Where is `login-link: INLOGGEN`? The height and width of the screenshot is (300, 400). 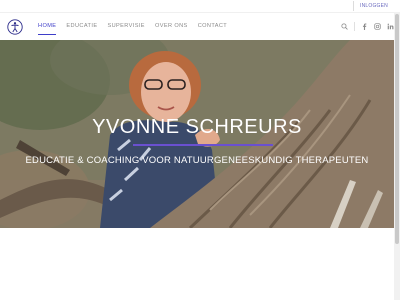
login-link: INLOGGEN is located at coordinates (373, 6).